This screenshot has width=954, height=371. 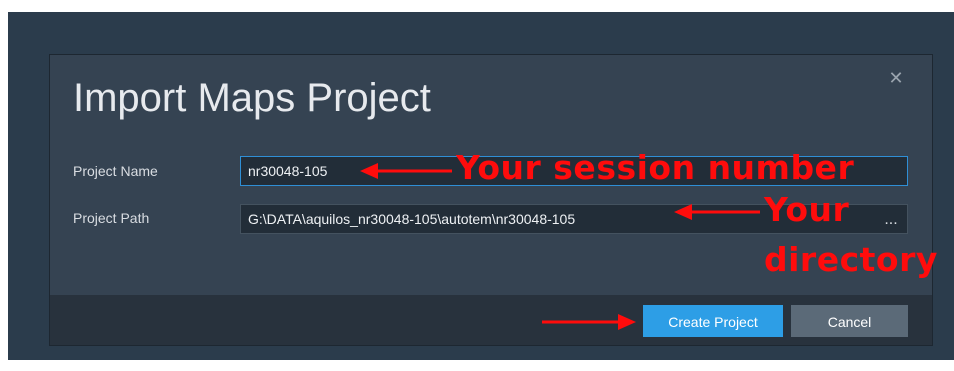 I want to click on directory-arrow, so click(x=717, y=212).